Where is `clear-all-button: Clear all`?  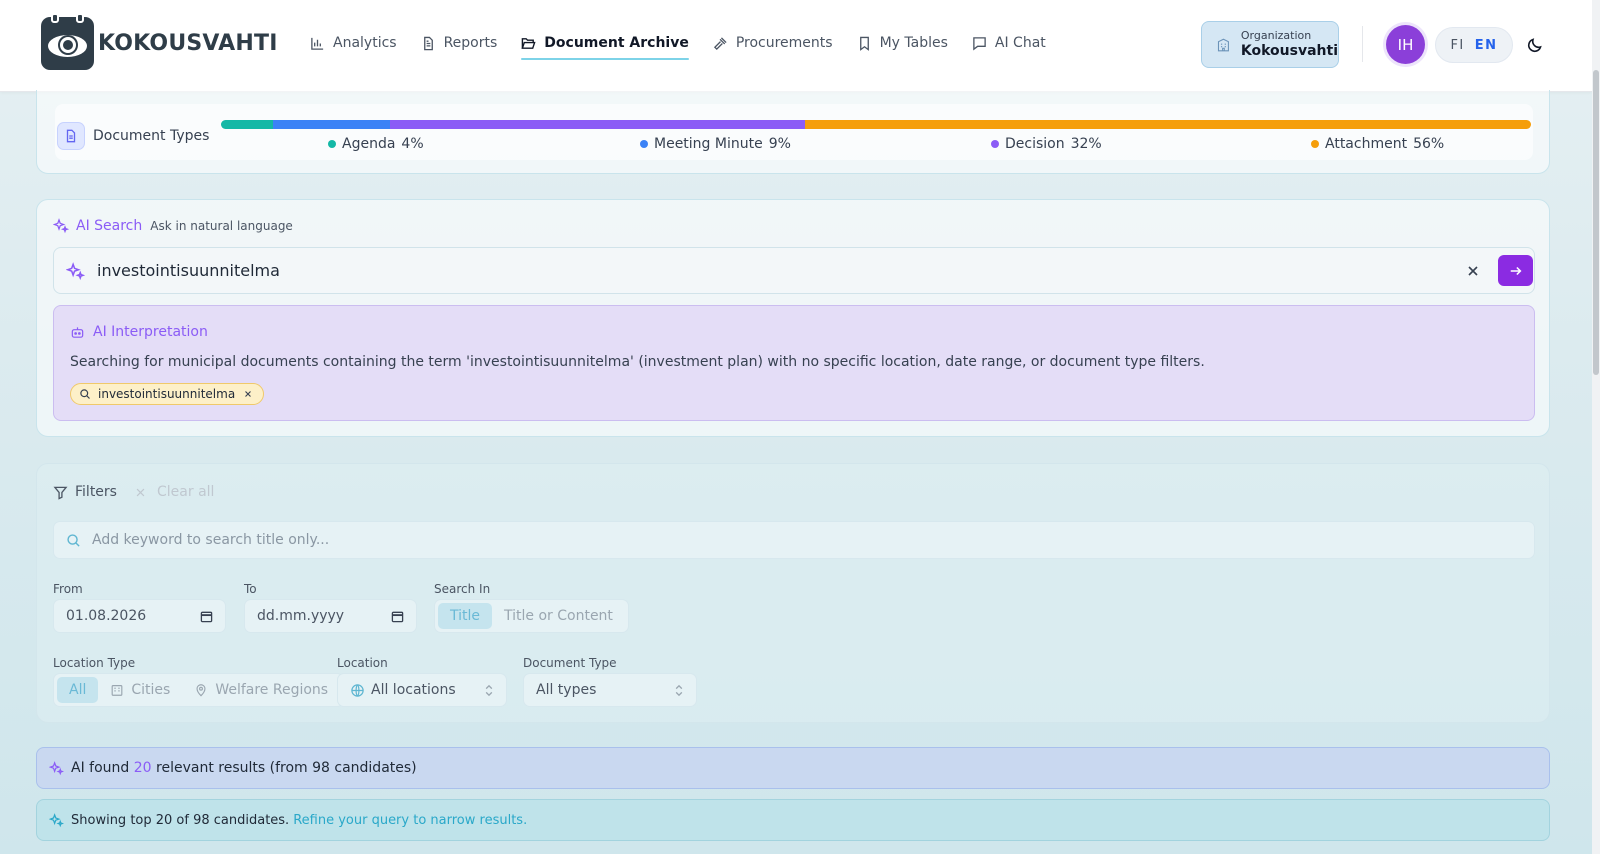
clear-all-button: Clear all is located at coordinates (174, 492).